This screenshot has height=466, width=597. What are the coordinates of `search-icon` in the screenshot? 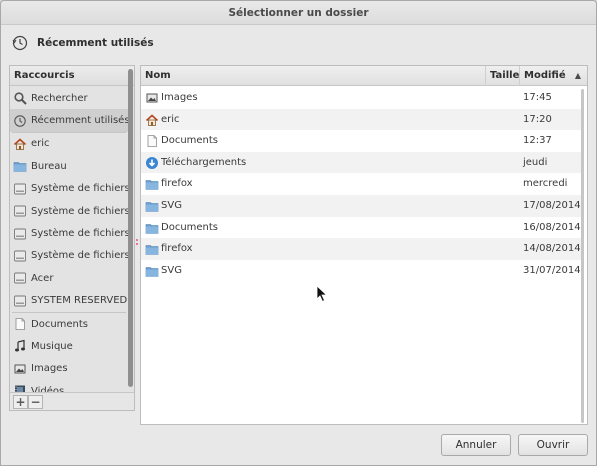 It's located at (20, 98).